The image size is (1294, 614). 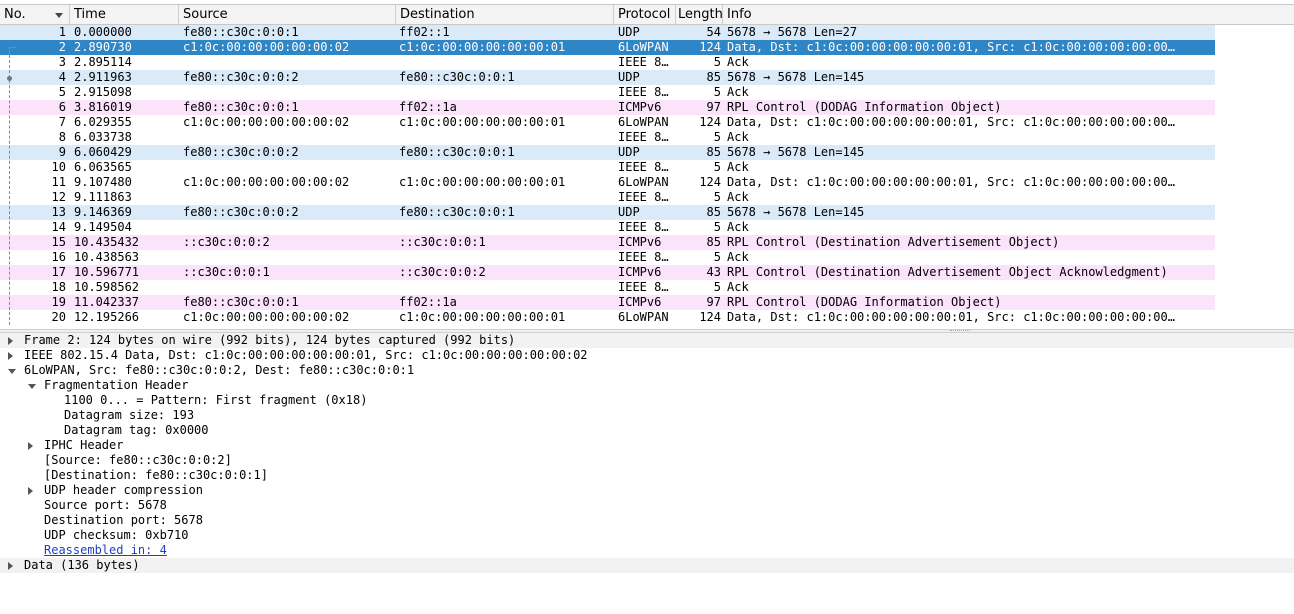 I want to click on packet-cell-time: 10.598562, so click(x=107, y=287).